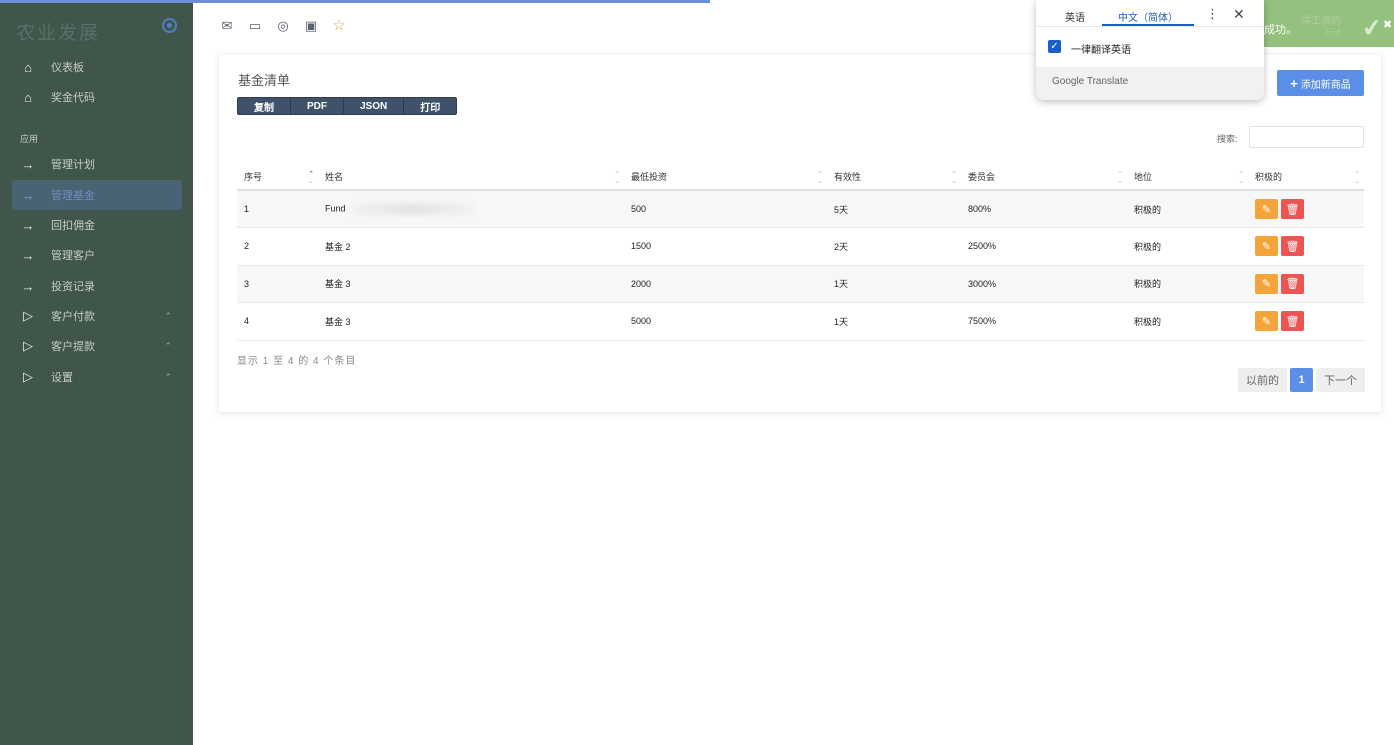  Describe the element at coordinates (1150, 83) in the screenshot. I see `translate-popup-footer: Google Translate` at that location.